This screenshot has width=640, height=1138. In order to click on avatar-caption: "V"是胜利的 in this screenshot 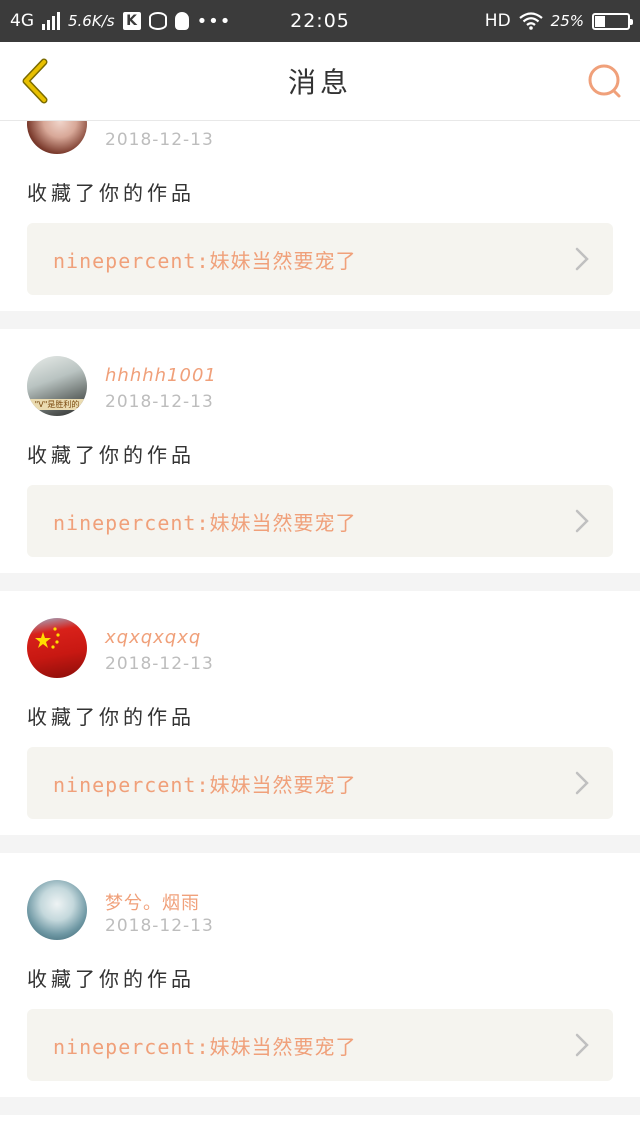, I will do `click(57, 404)`.